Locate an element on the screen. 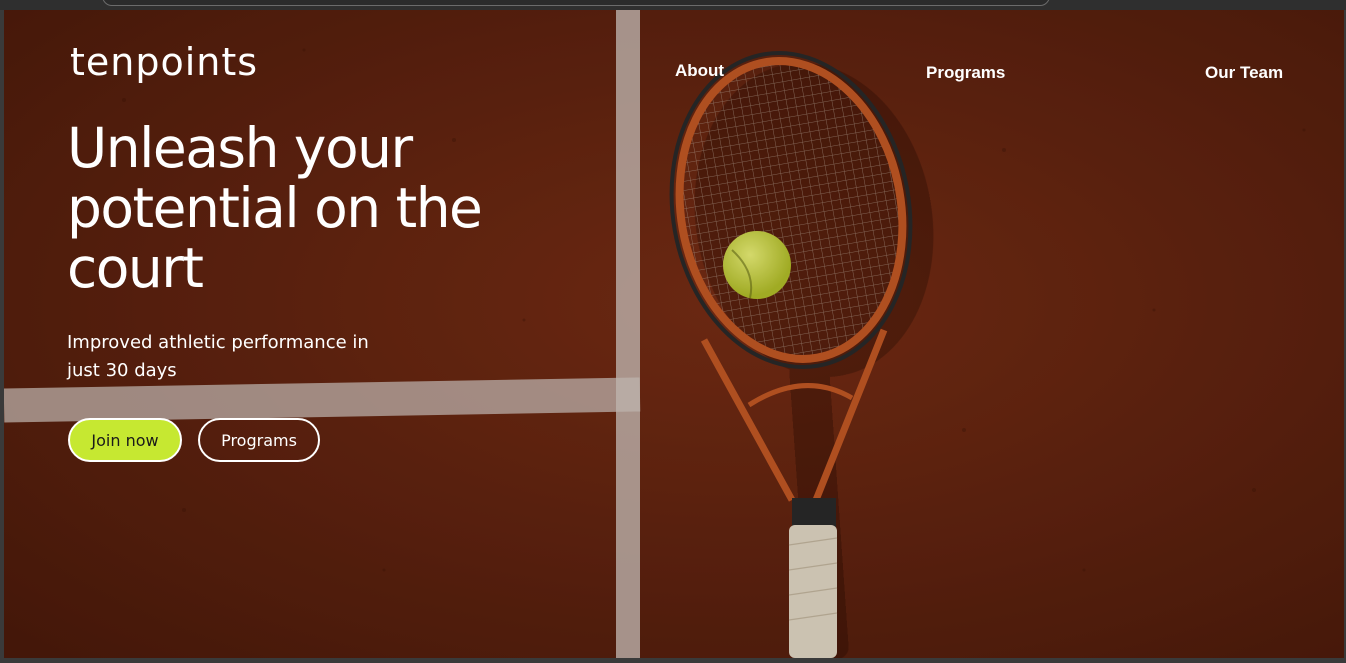 Image resolution: width=1346 pixels, height=663 pixels. programs-button: Programs is located at coordinates (259, 440).